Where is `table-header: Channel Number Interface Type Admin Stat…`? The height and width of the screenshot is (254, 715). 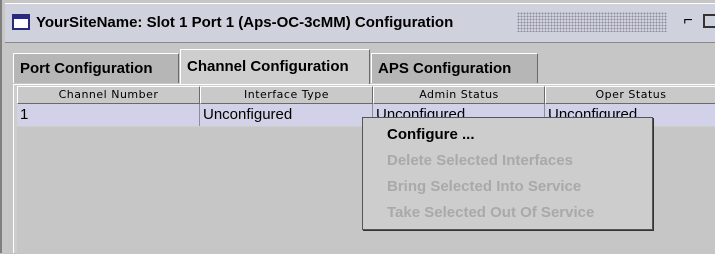 table-header: Channel Number Interface Type Admin Stat… is located at coordinates (366, 95).